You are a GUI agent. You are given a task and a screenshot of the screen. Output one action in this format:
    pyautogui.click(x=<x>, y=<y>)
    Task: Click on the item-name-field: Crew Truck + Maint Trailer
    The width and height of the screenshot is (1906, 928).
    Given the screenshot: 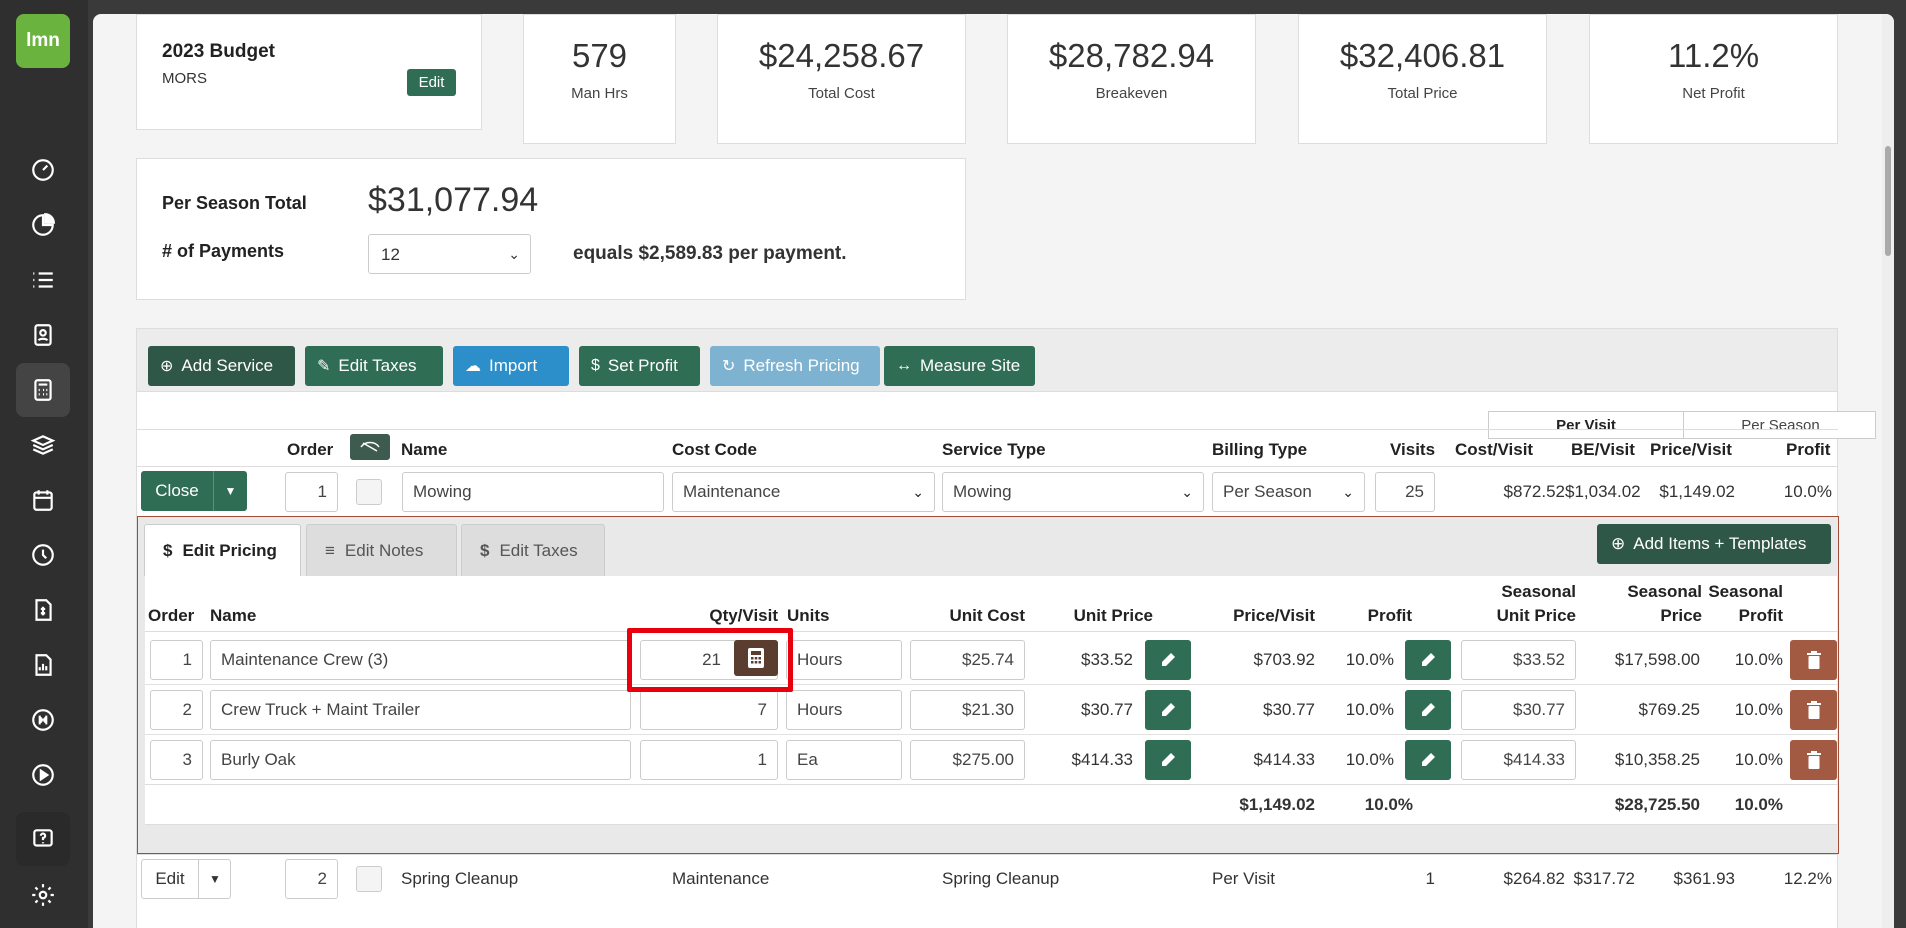 What is the action you would take?
    pyautogui.click(x=420, y=710)
    